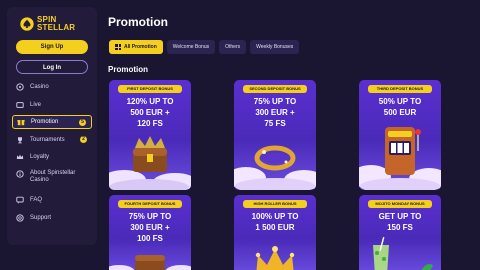 The width and height of the screenshot is (480, 270). I want to click on promo-amount: GET UP TO 150 FS, so click(400, 222).